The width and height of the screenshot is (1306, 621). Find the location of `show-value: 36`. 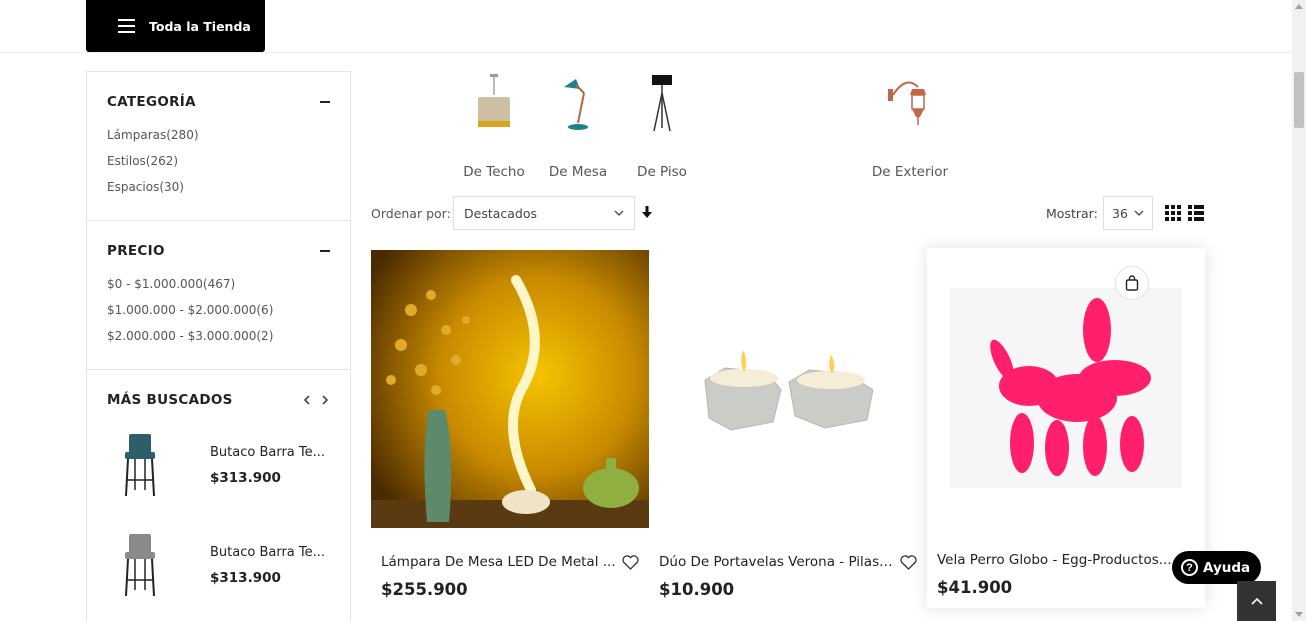

show-value: 36 is located at coordinates (1120, 213).